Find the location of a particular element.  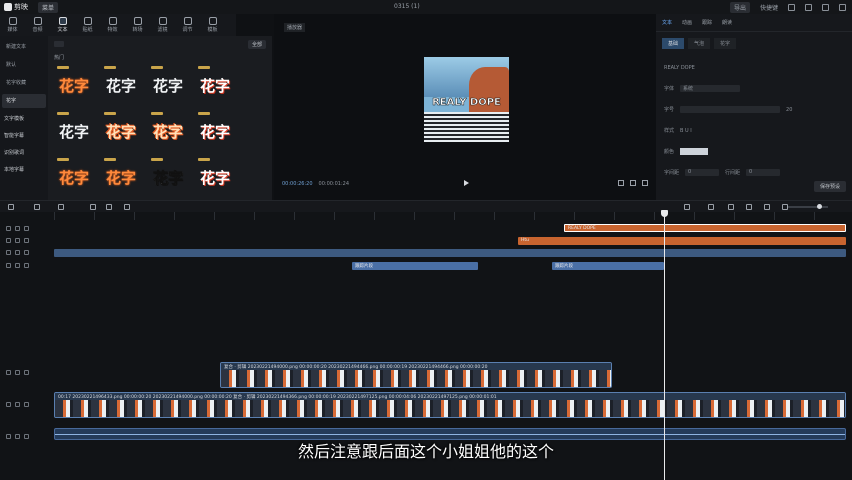

tab-tracking: 跟踪 is located at coordinates (707, 22).